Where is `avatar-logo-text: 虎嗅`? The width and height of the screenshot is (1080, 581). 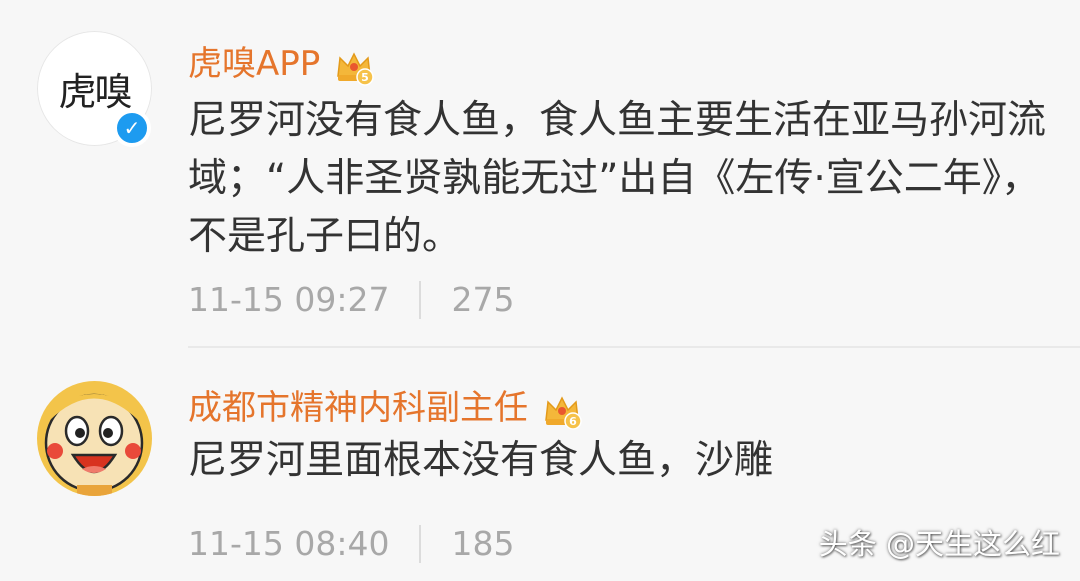
avatar-logo-text: 虎嗅 is located at coordinates (95, 92).